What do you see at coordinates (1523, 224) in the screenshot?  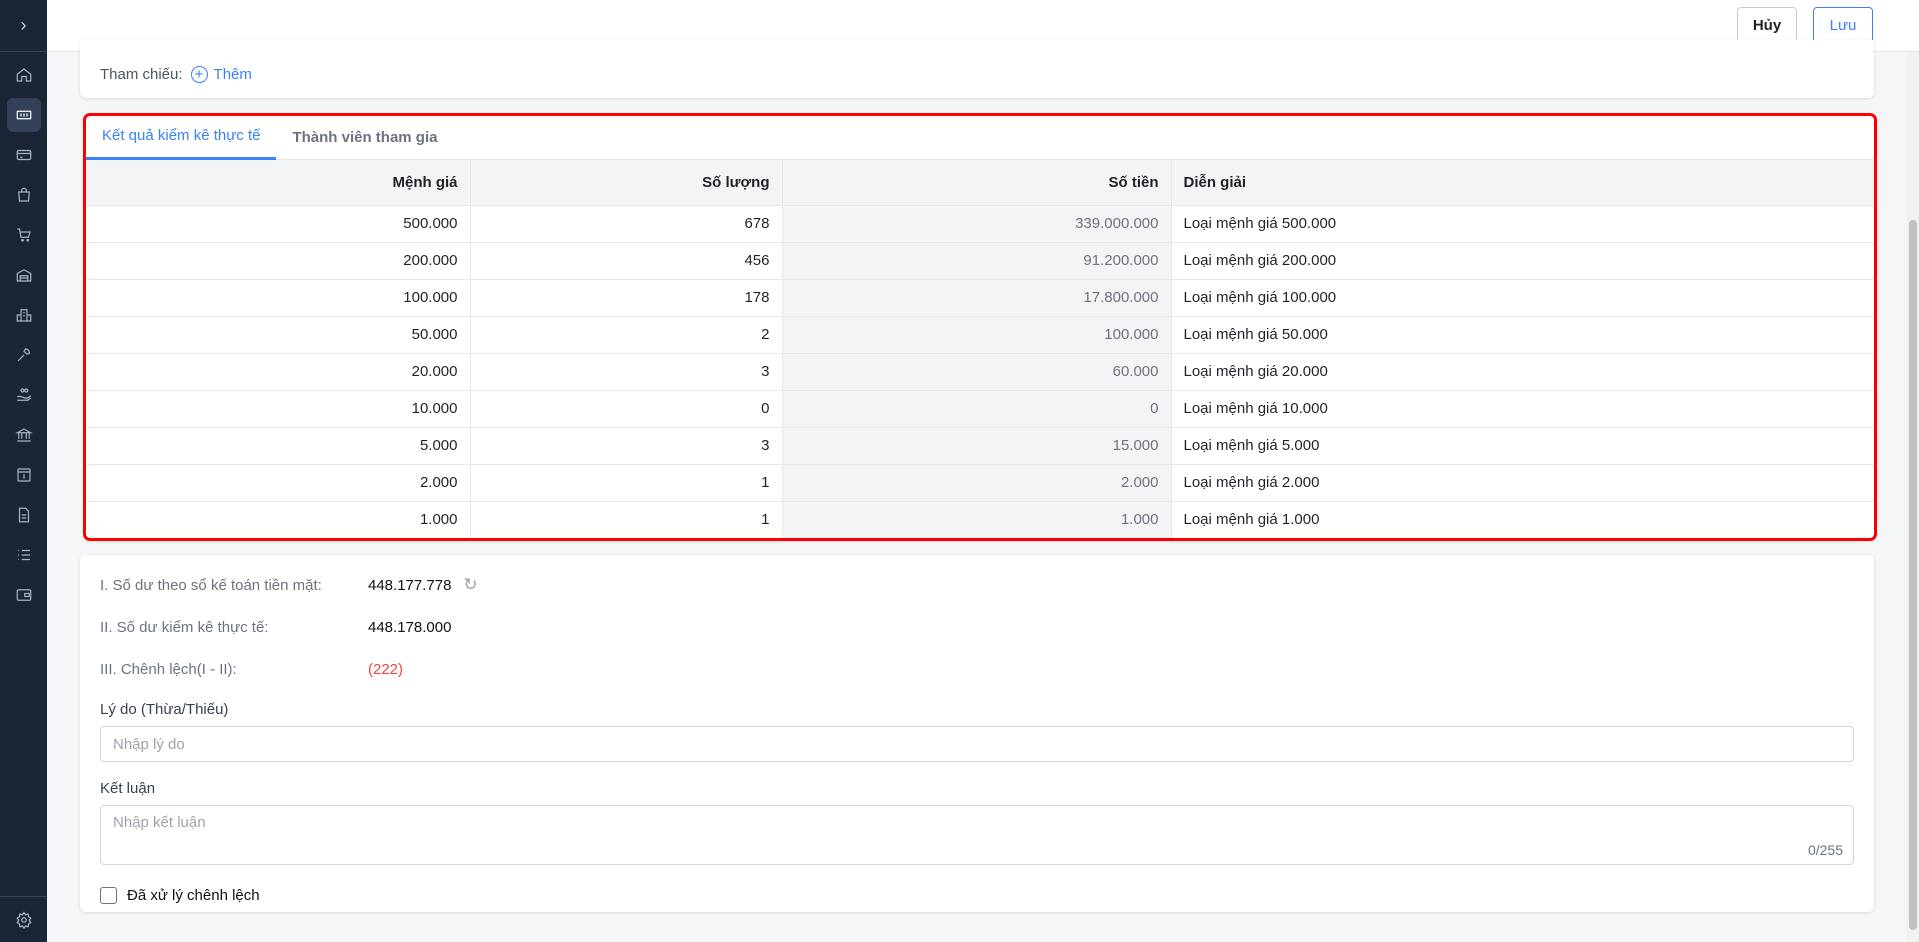 I see `description-cell: Loại mệnh giá 500.000` at bounding box center [1523, 224].